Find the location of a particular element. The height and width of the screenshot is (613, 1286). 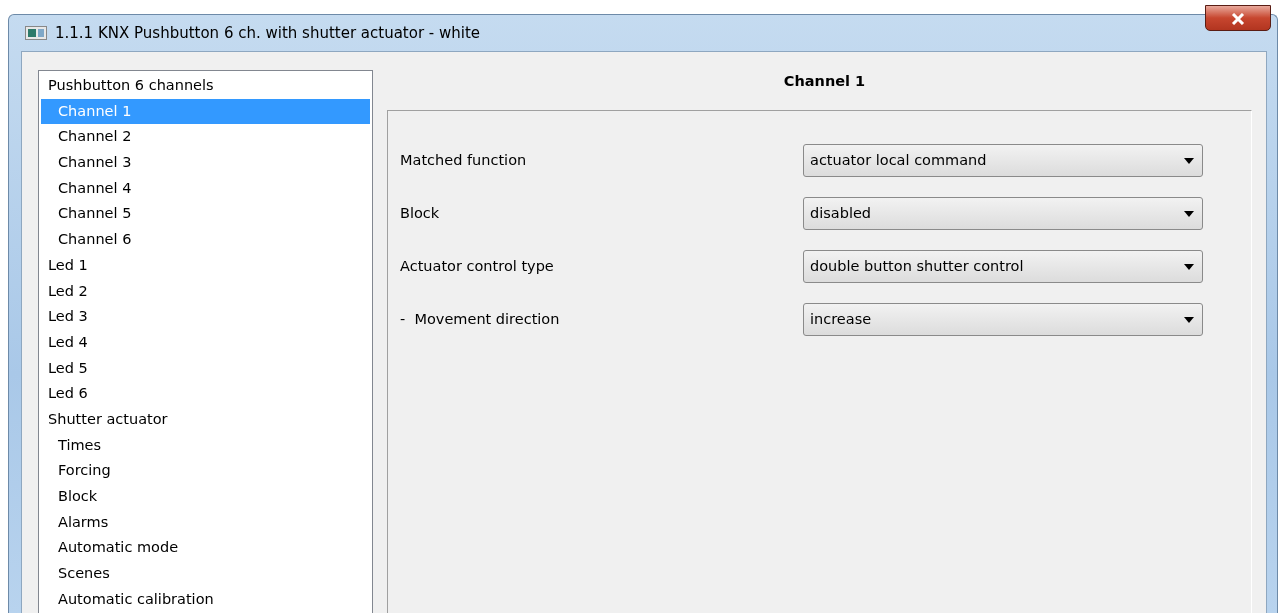

tree-item: Channel 5 is located at coordinates (205, 214).